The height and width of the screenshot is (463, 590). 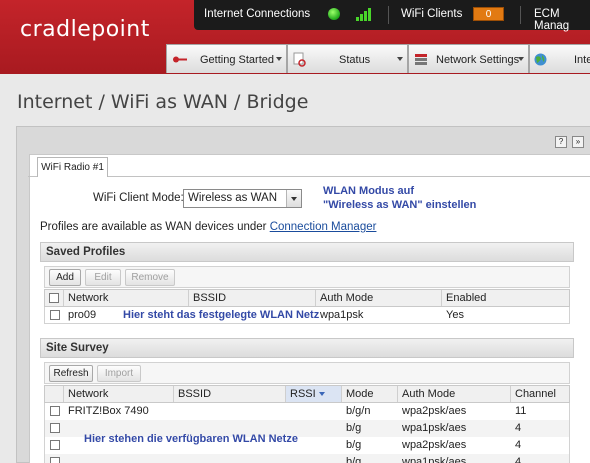 I want to click on key-icon, so click(x=180, y=59).